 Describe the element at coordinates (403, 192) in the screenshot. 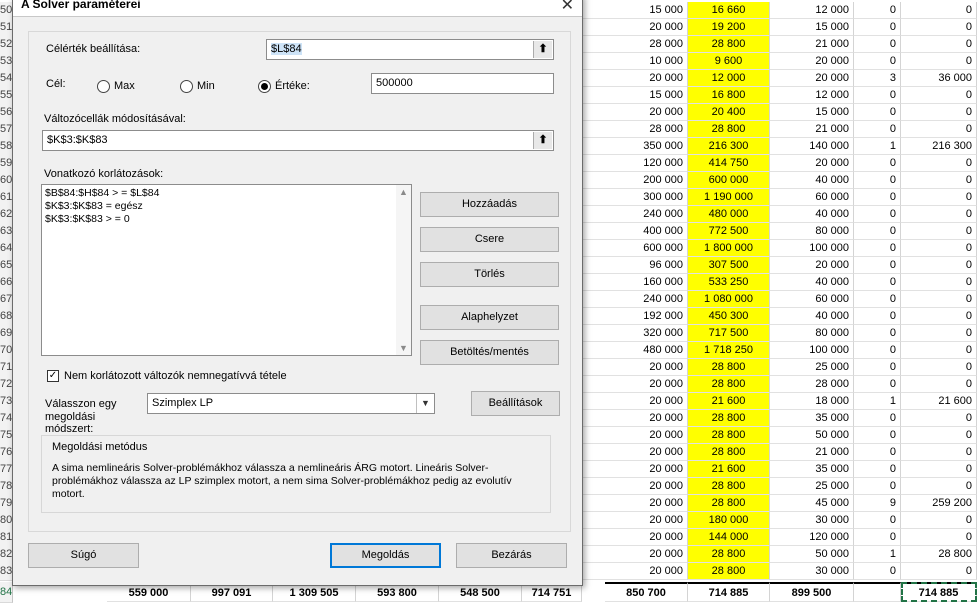

I see `chevron-up-icon: ▲` at that location.